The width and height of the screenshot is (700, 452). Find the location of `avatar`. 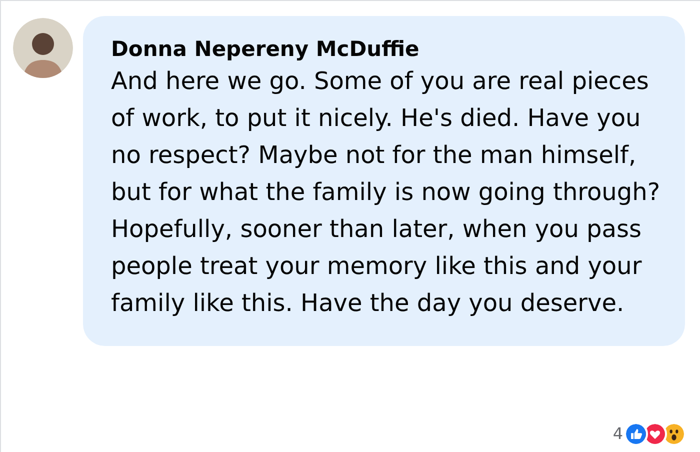

avatar is located at coordinates (43, 48).